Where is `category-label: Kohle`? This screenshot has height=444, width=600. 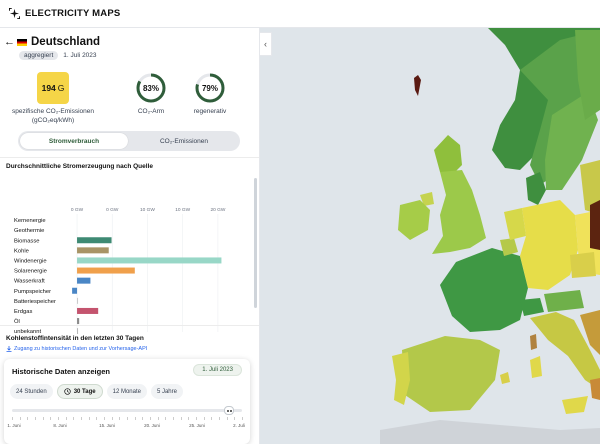 category-label: Kohle is located at coordinates (21, 251).